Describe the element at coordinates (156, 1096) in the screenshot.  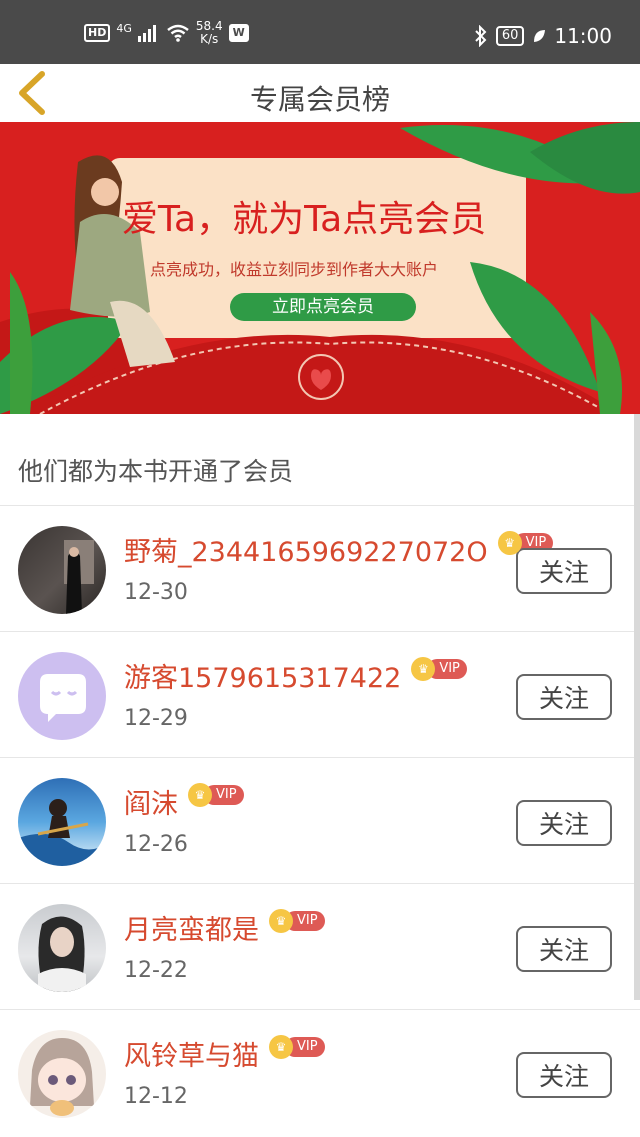
I see `join-date: 12-12` at that location.